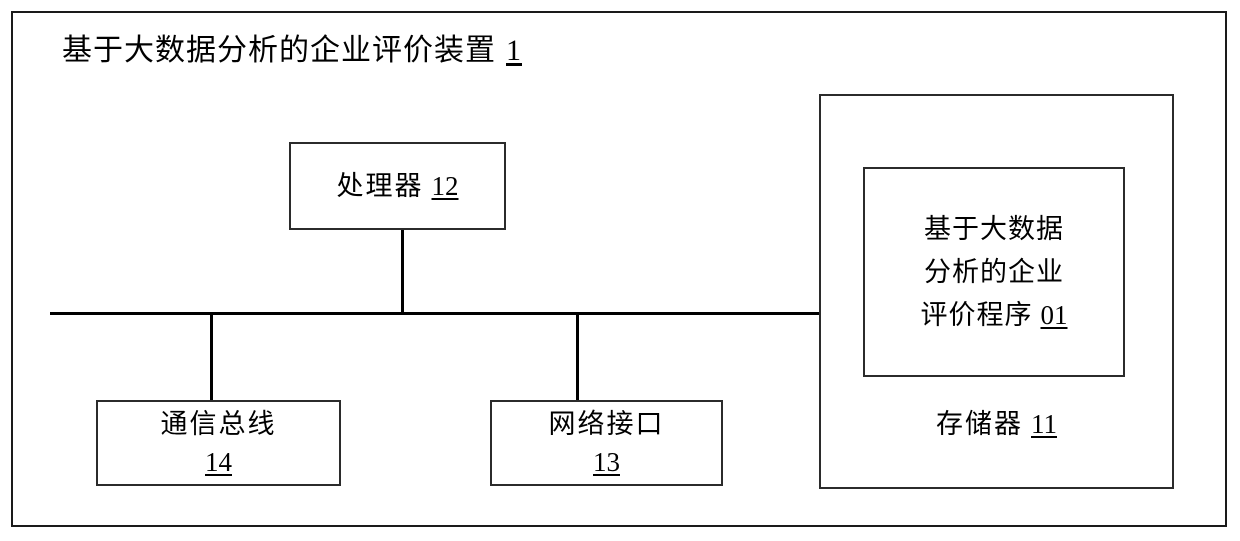 Image resolution: width=1240 pixels, height=541 pixels. Describe the element at coordinates (606, 462) in the screenshot. I see `network-interface-reference-number: 13` at that location.